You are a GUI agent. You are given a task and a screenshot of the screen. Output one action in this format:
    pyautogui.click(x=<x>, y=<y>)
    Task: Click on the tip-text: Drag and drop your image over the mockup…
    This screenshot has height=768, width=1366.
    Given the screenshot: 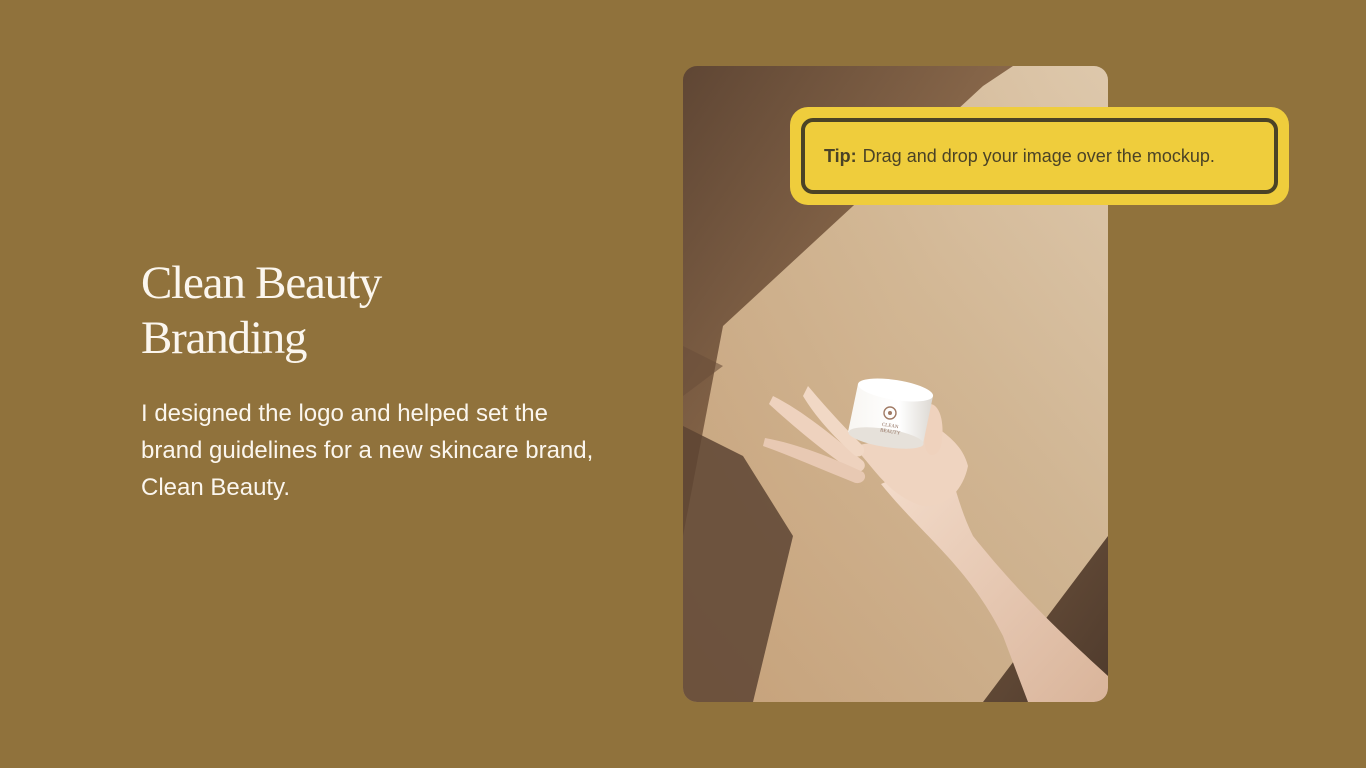 What is the action you would take?
    pyautogui.click(x=1038, y=155)
    